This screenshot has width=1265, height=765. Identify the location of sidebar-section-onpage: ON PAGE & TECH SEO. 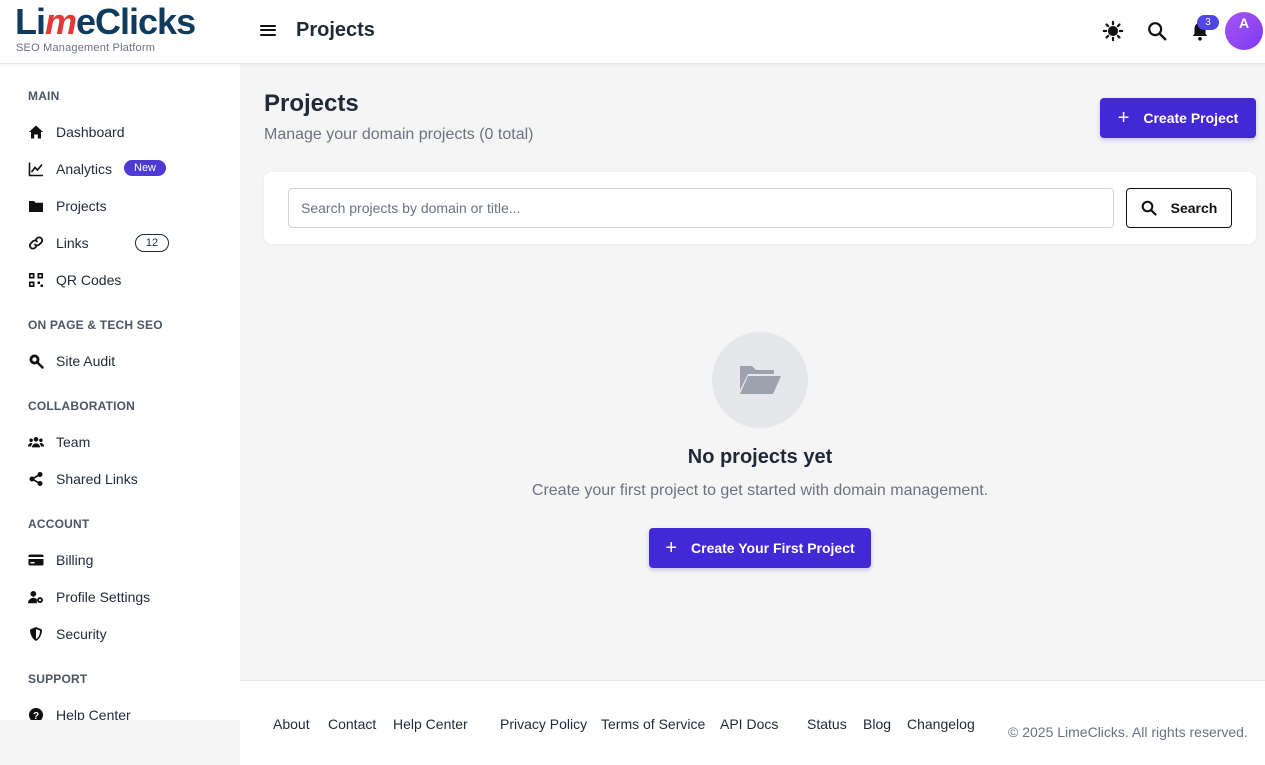
(95, 325).